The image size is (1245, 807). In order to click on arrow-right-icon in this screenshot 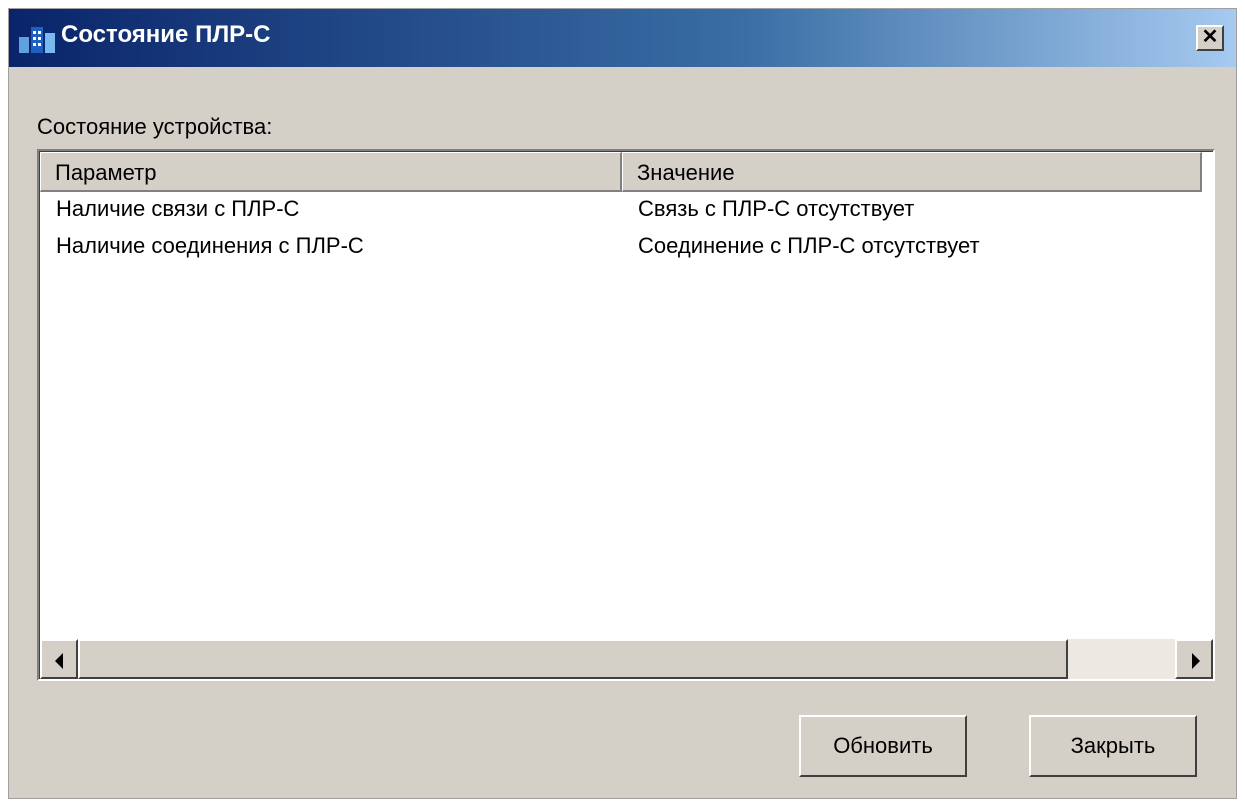, I will do `click(1196, 661)`.